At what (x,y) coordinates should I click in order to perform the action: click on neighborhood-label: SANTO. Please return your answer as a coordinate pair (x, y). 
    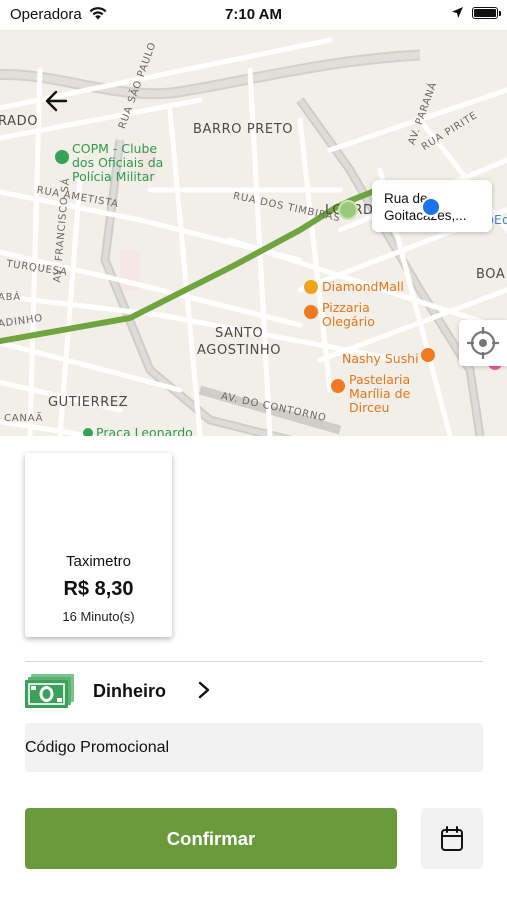
    Looking at the image, I should click on (239, 333).